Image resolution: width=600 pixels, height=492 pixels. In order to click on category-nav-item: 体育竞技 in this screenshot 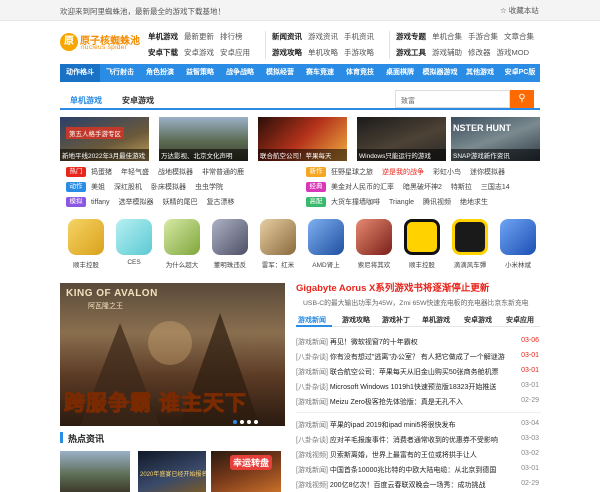, I will do `click(360, 73)`.